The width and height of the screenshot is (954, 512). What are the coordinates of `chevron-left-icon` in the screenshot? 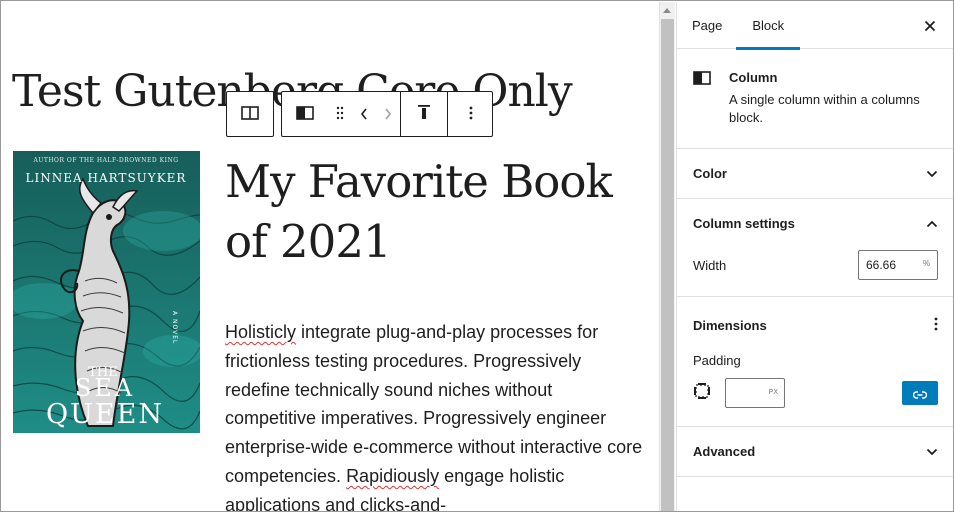 It's located at (364, 114).